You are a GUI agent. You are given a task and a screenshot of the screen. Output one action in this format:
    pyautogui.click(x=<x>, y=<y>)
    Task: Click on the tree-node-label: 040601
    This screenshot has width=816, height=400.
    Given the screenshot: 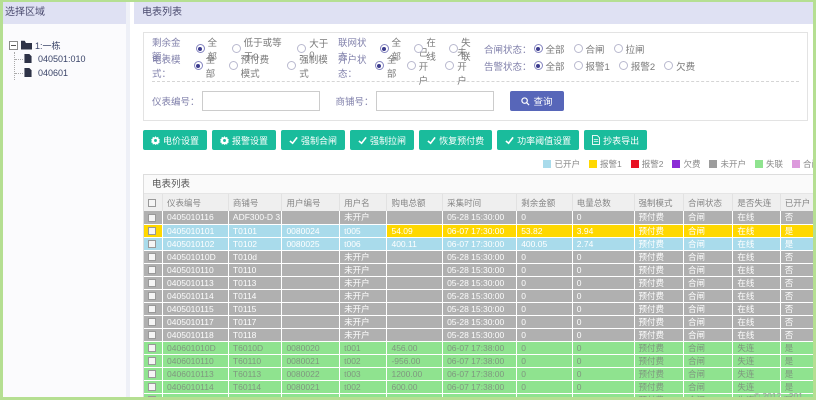 What is the action you would take?
    pyautogui.click(x=53, y=73)
    